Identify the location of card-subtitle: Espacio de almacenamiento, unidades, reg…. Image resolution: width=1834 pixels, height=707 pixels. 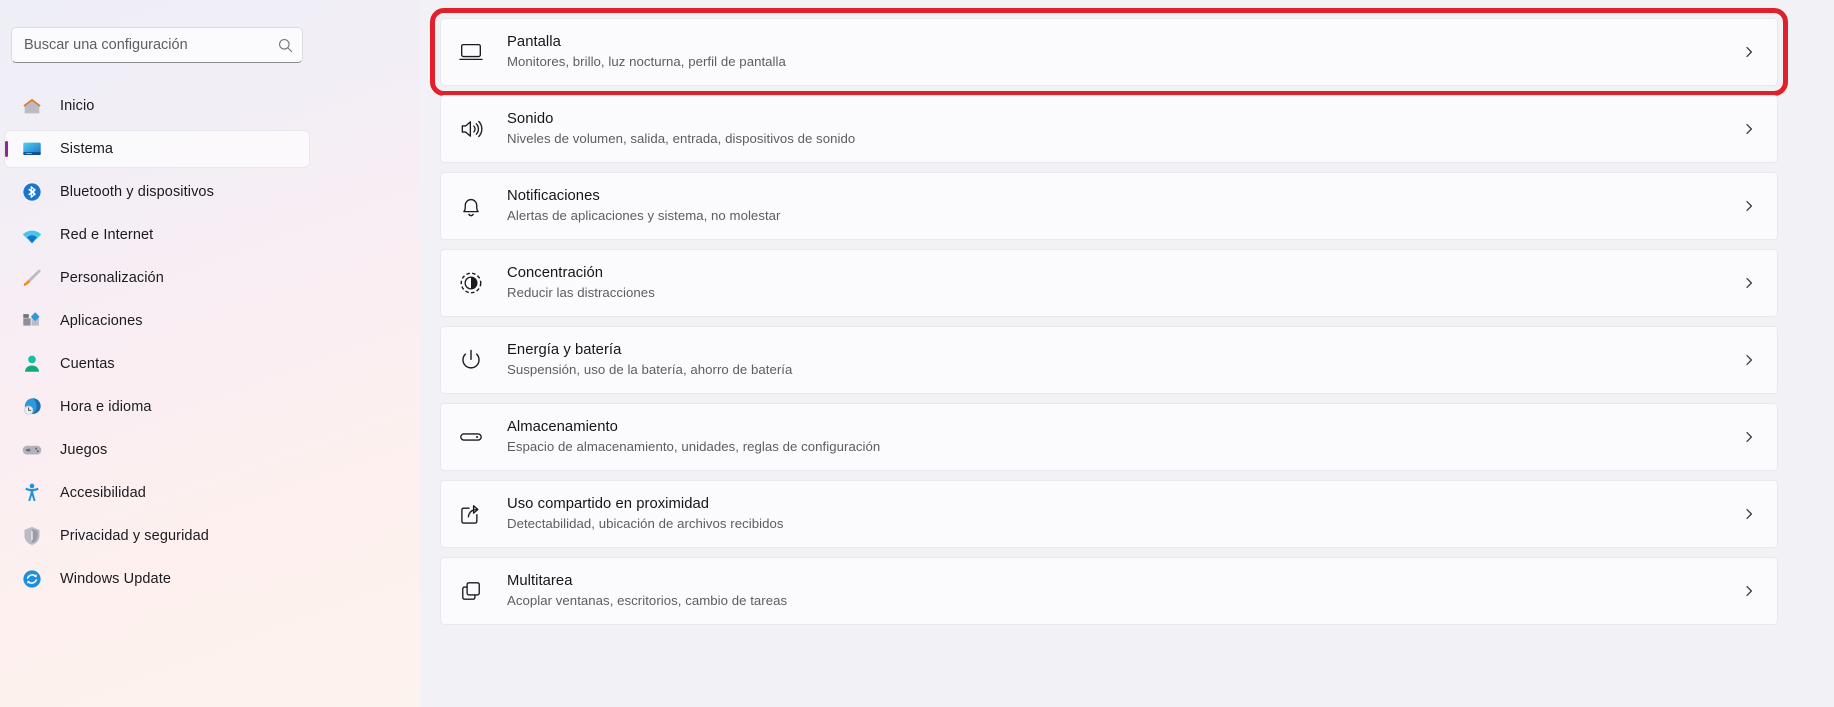
(694, 446).